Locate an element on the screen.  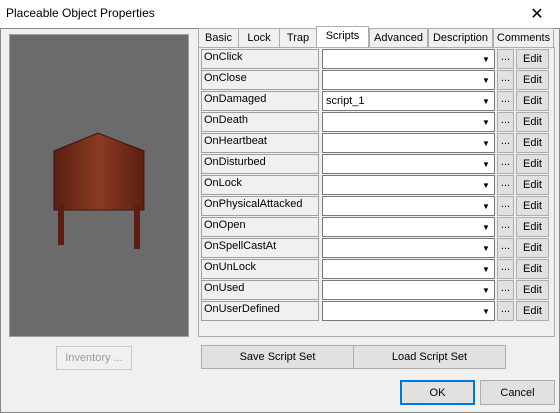
load-script-set-button: Load Script Set is located at coordinates (429, 357).